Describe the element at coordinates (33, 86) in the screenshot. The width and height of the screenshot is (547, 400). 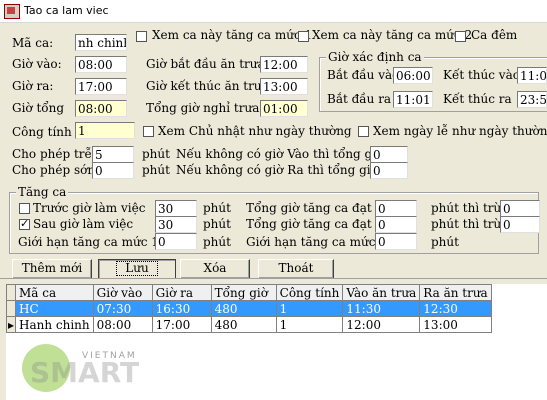
I see `gio-ra-label: Giờ ra:` at that location.